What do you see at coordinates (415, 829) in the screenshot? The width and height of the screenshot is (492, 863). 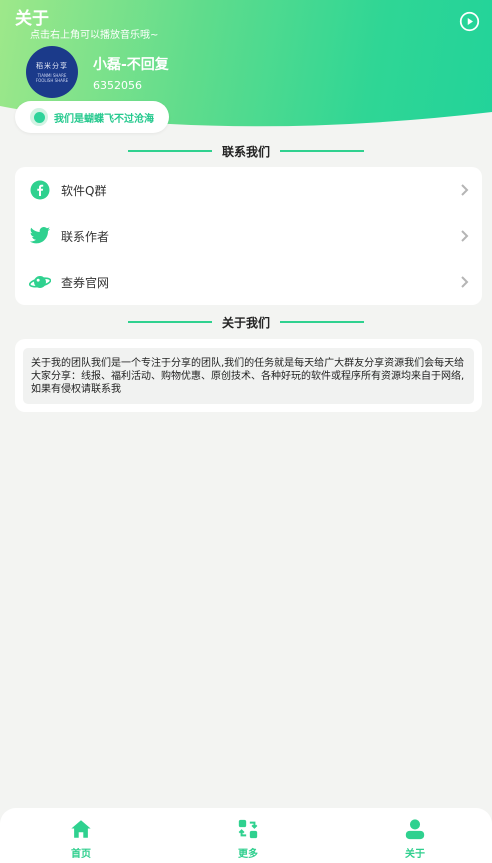 I see `user-icon` at bounding box center [415, 829].